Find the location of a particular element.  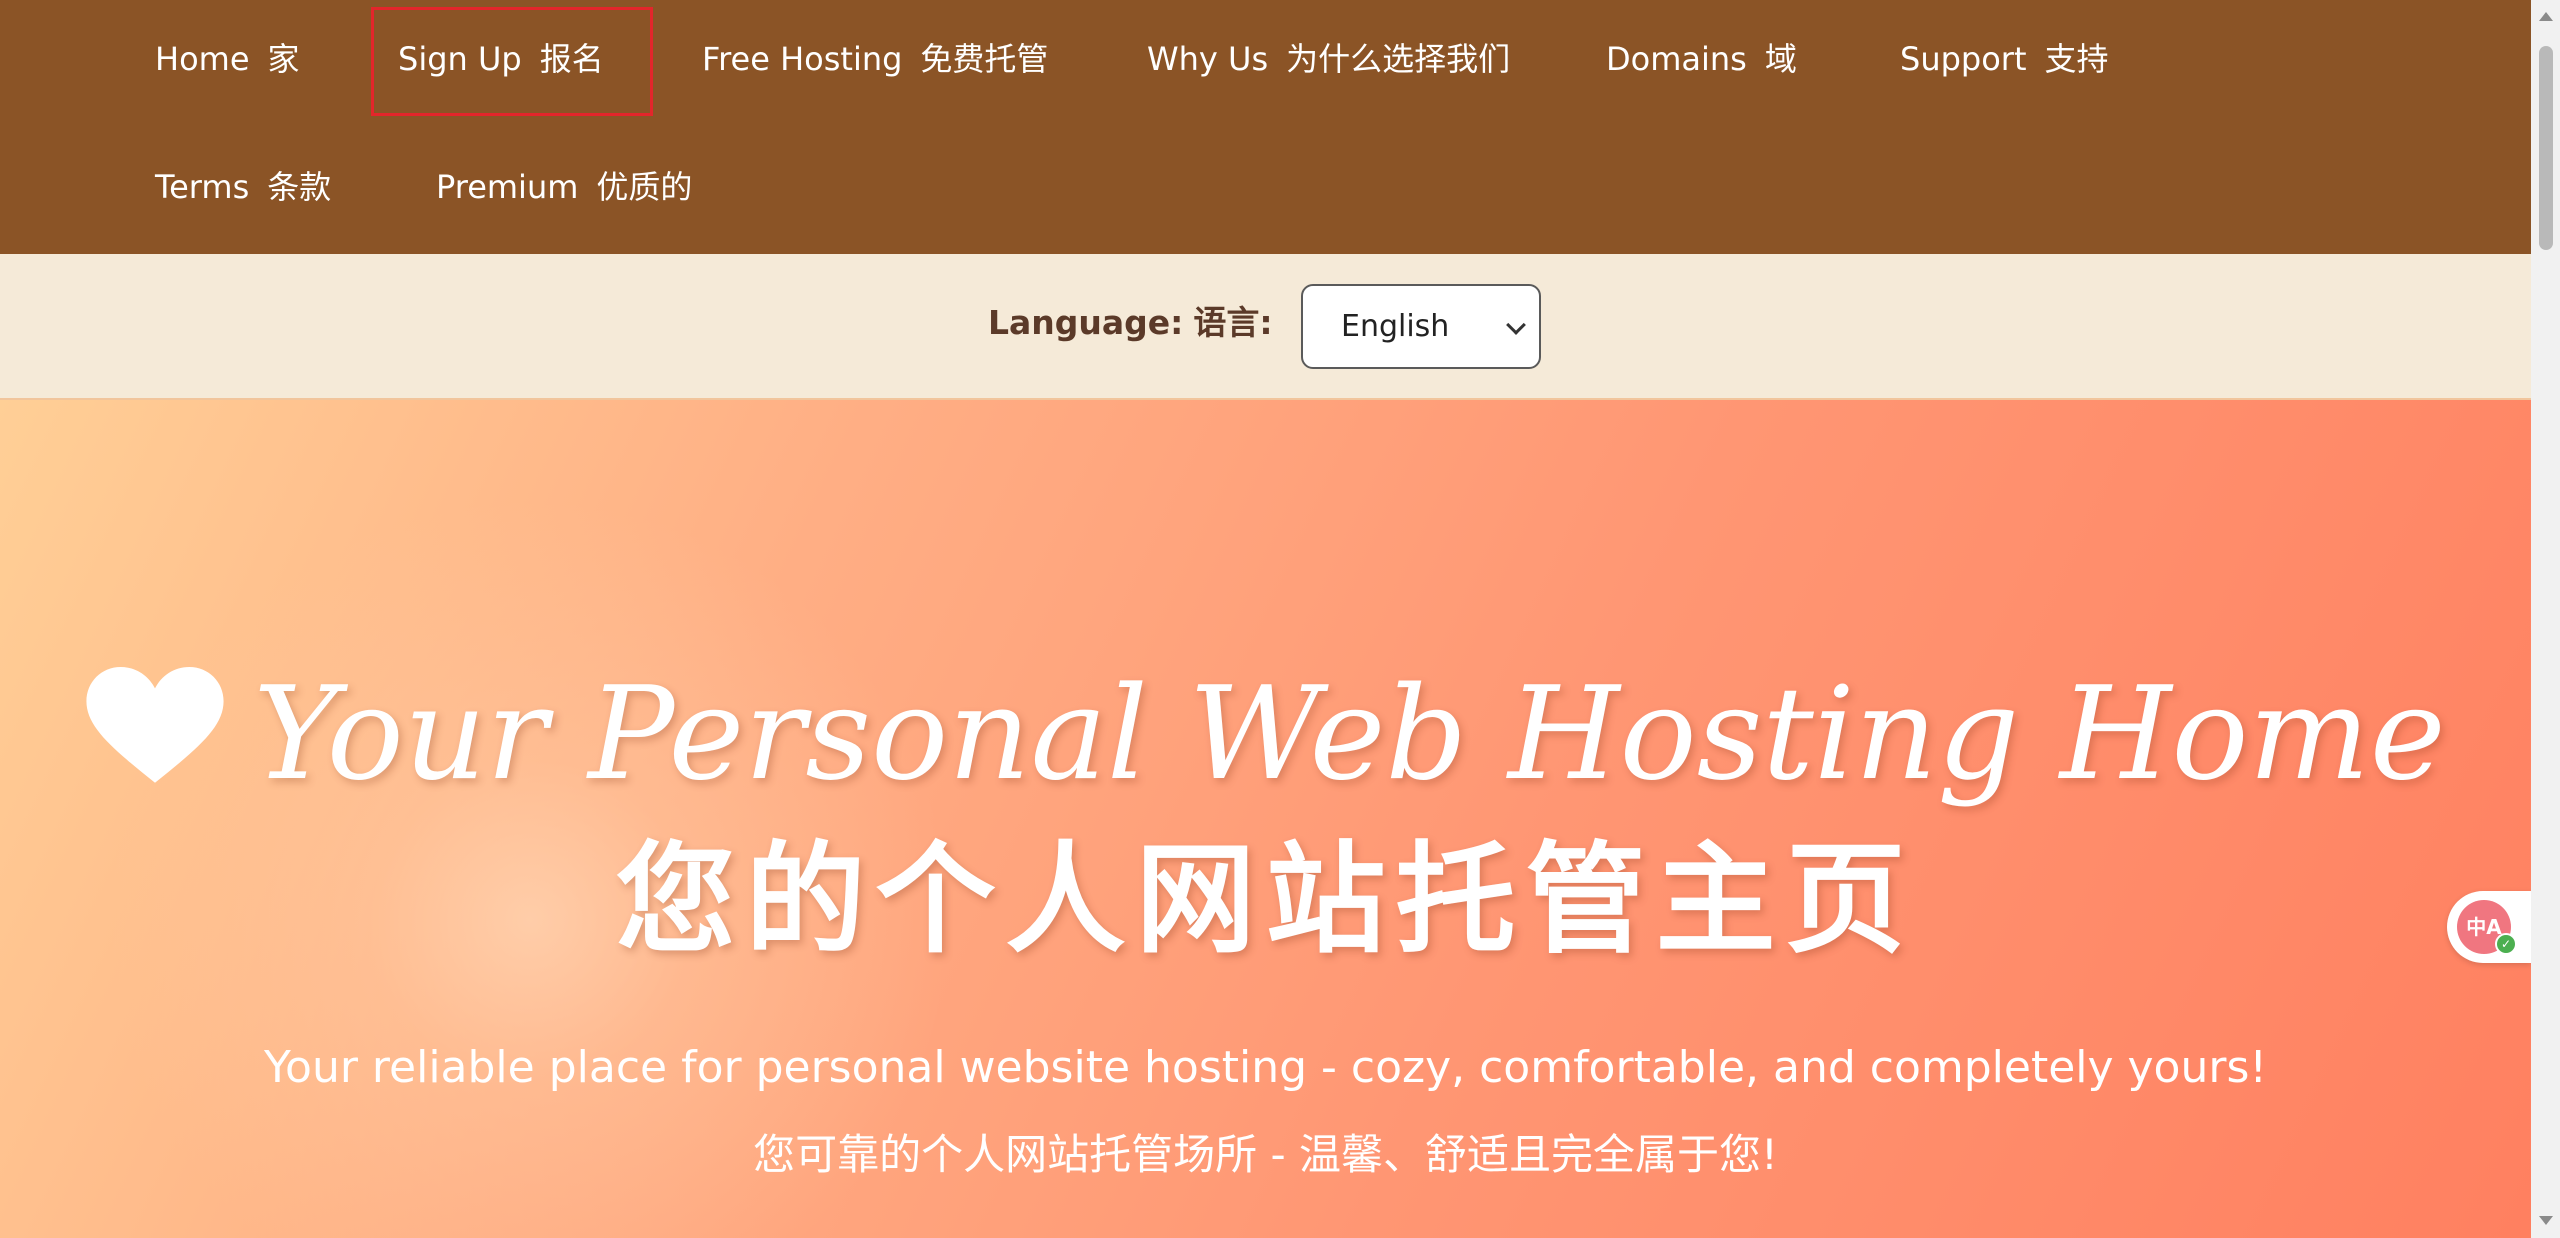

nav-why-us-label: Why Us is located at coordinates (1208, 59).